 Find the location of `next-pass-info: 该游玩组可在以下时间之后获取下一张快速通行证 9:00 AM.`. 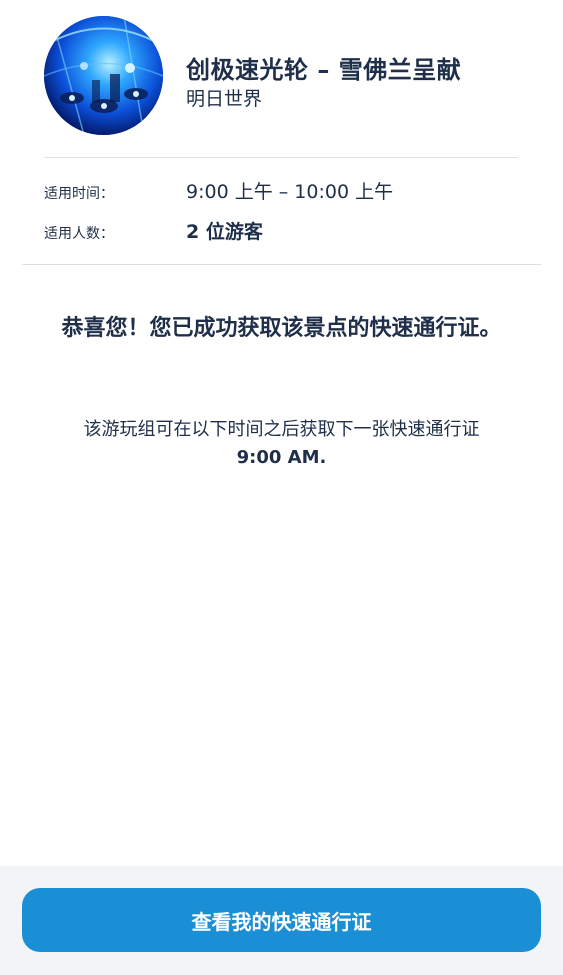

next-pass-info: 该游玩组可在以下时间之后获取下一张快速通行证 9:00 AM. is located at coordinates (281, 444).